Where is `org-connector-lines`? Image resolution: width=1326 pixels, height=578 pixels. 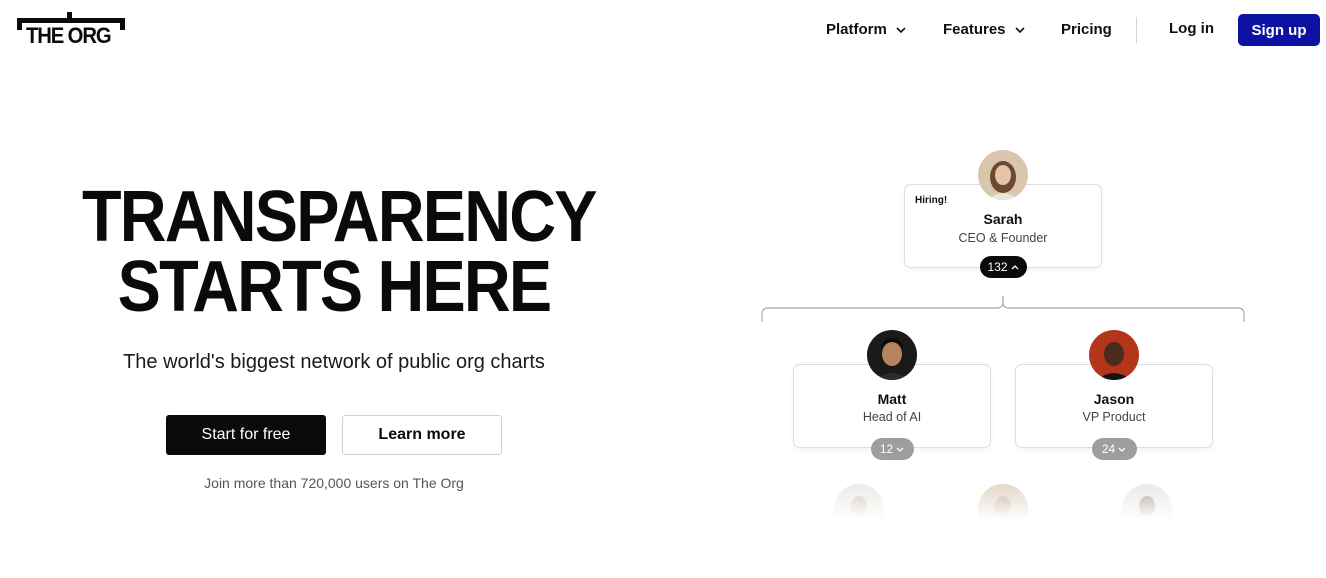 org-connector-lines is located at coordinates (1003, 309).